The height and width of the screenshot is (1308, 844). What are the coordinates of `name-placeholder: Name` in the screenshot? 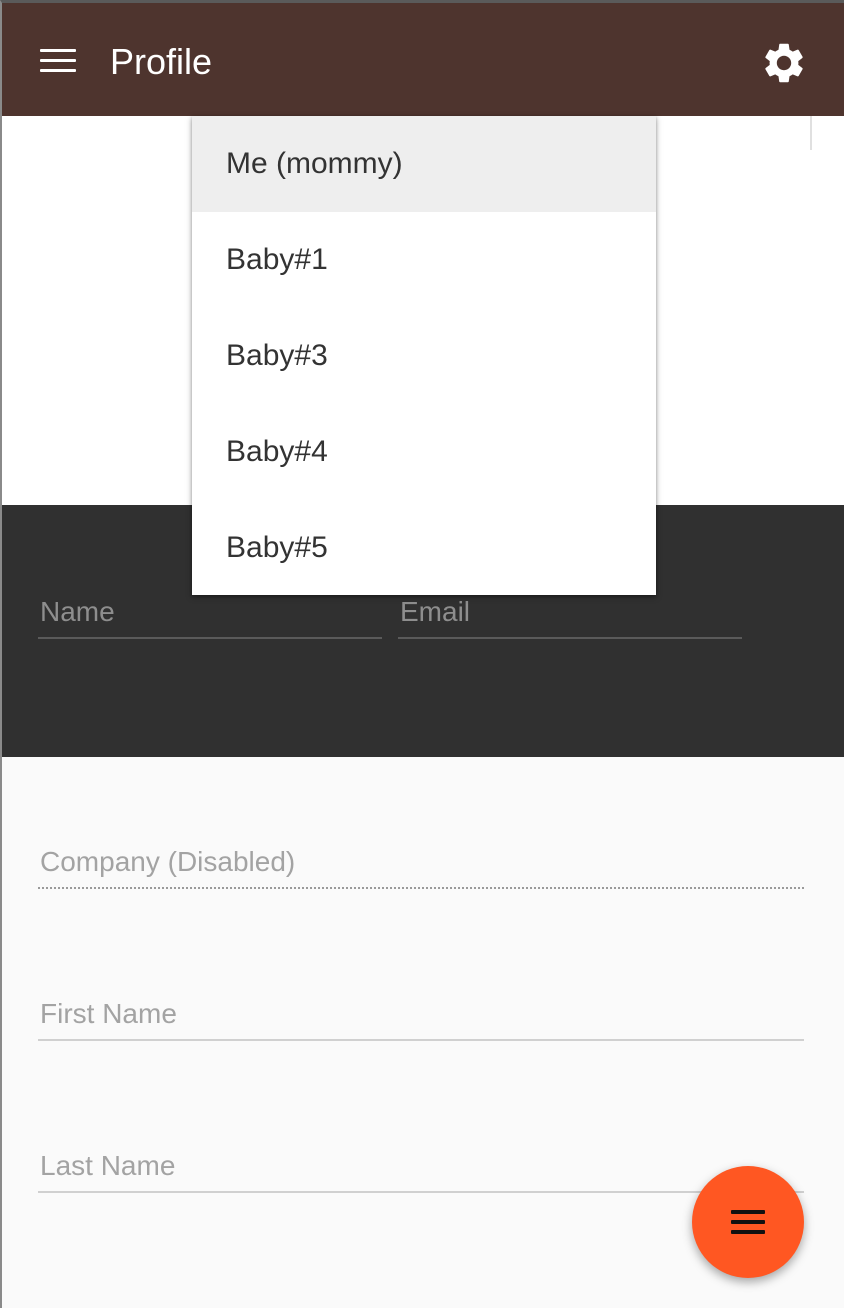 It's located at (77, 611).